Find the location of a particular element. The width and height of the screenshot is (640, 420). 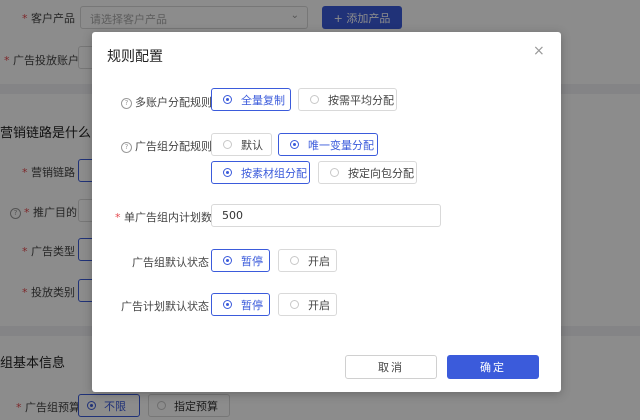

option-even-split: 按需平均分配 is located at coordinates (347, 99).